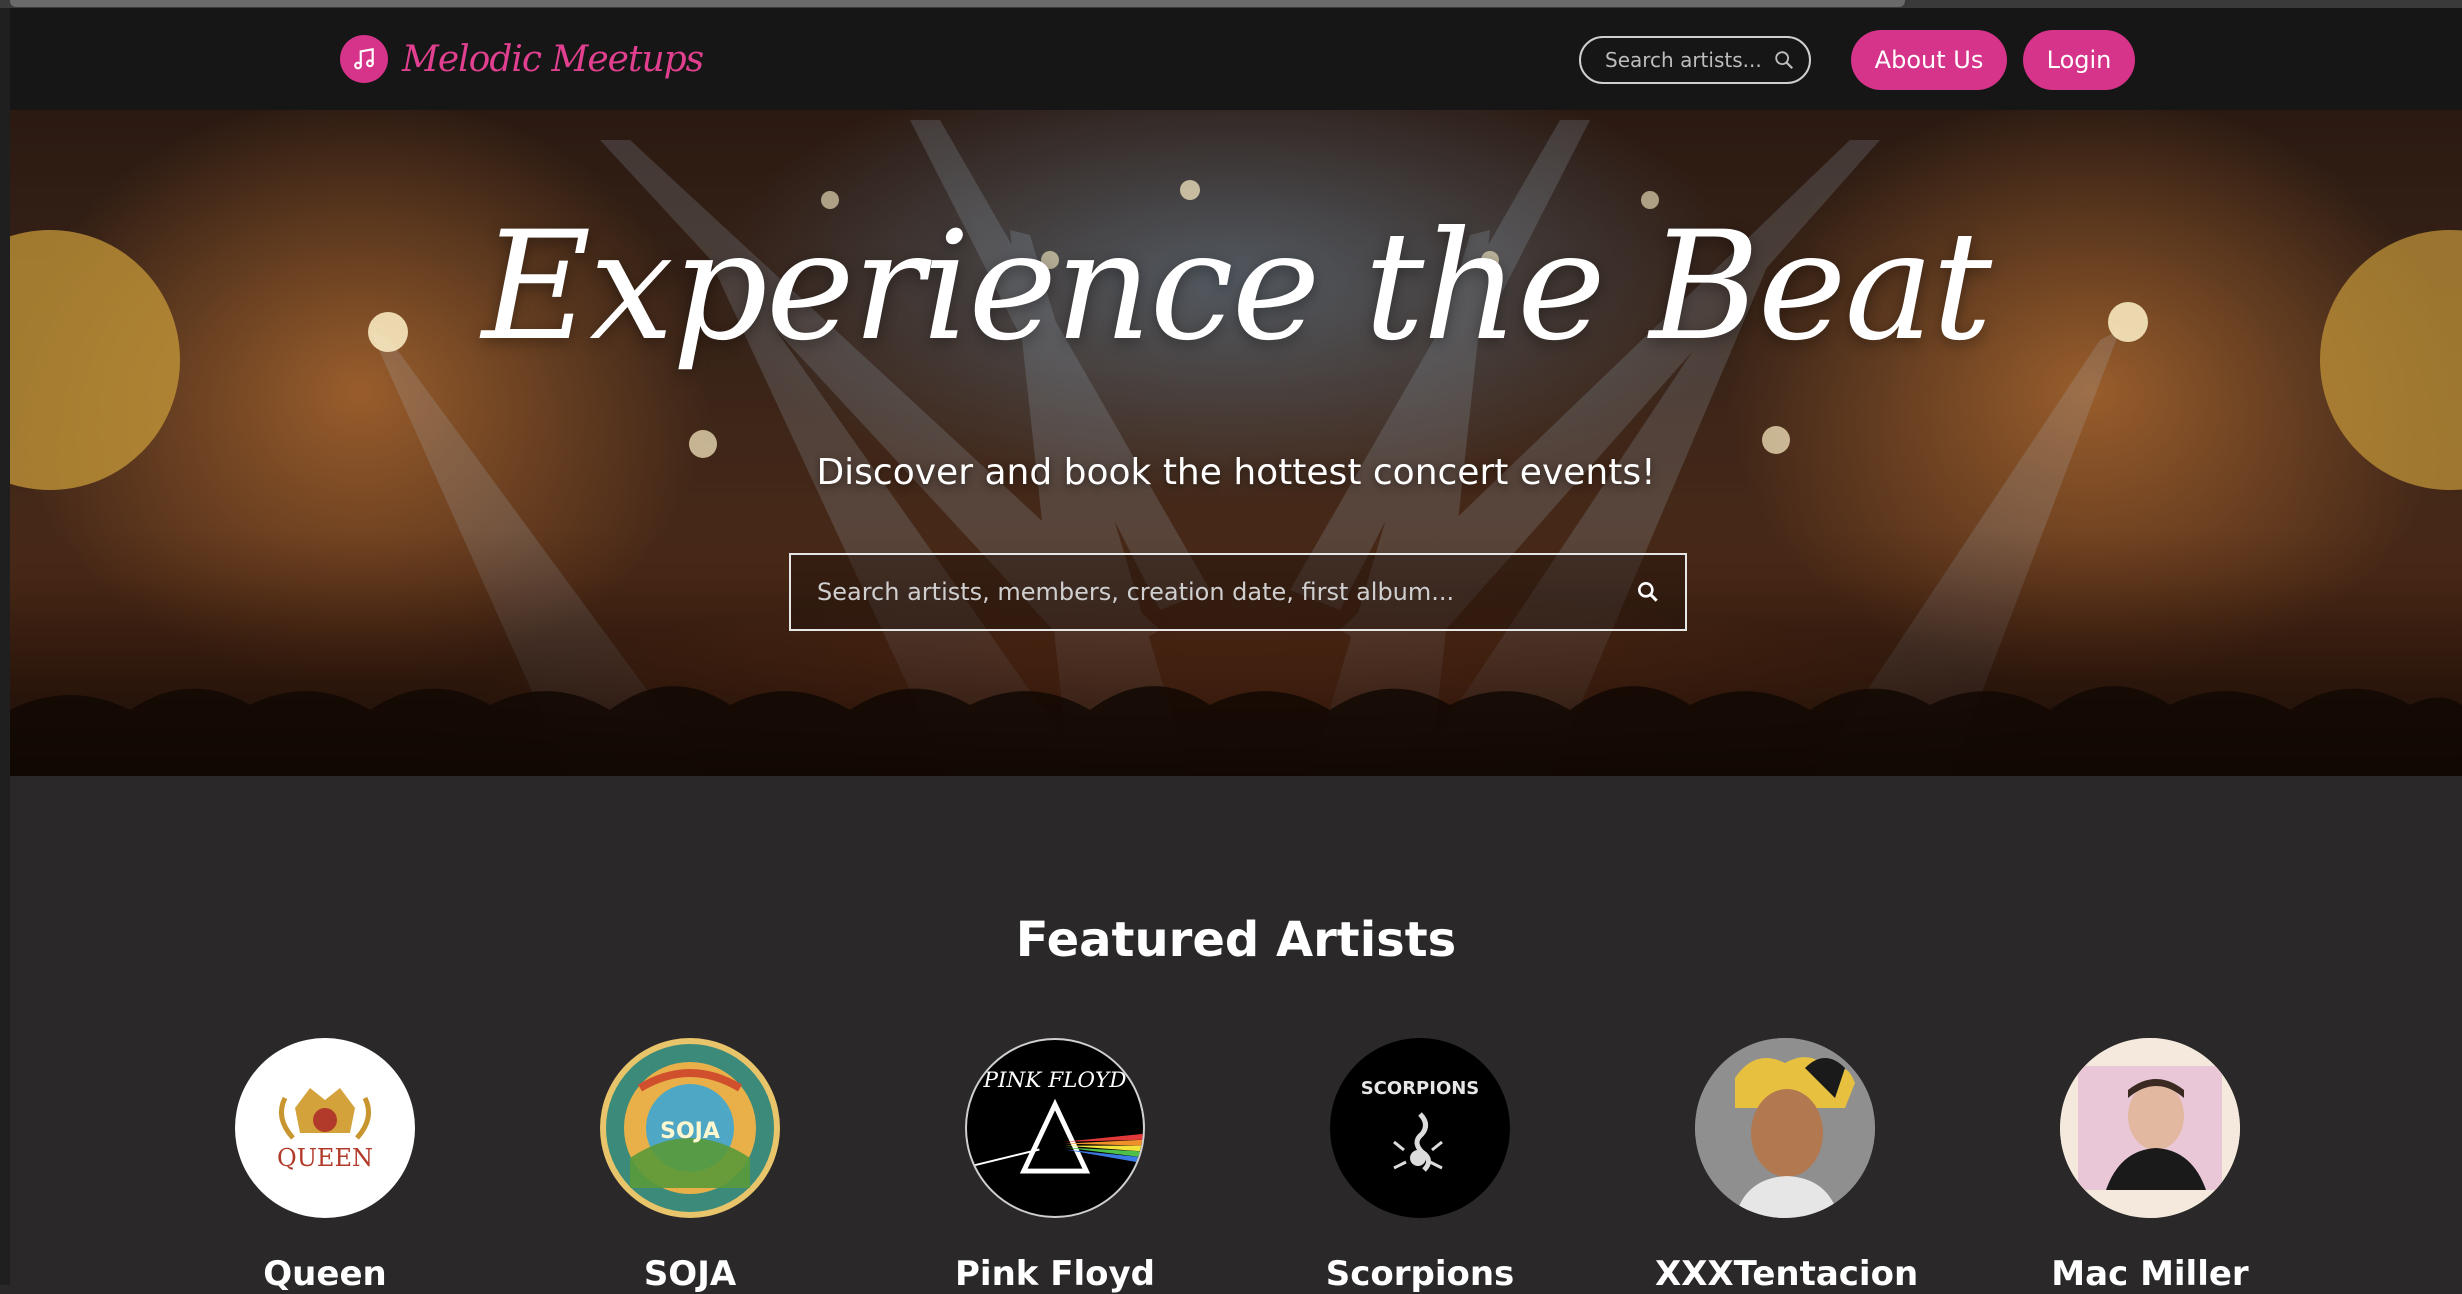 This screenshot has height=1294, width=2462. I want to click on hero-title: Experience the Beat, so click(1236, 287).